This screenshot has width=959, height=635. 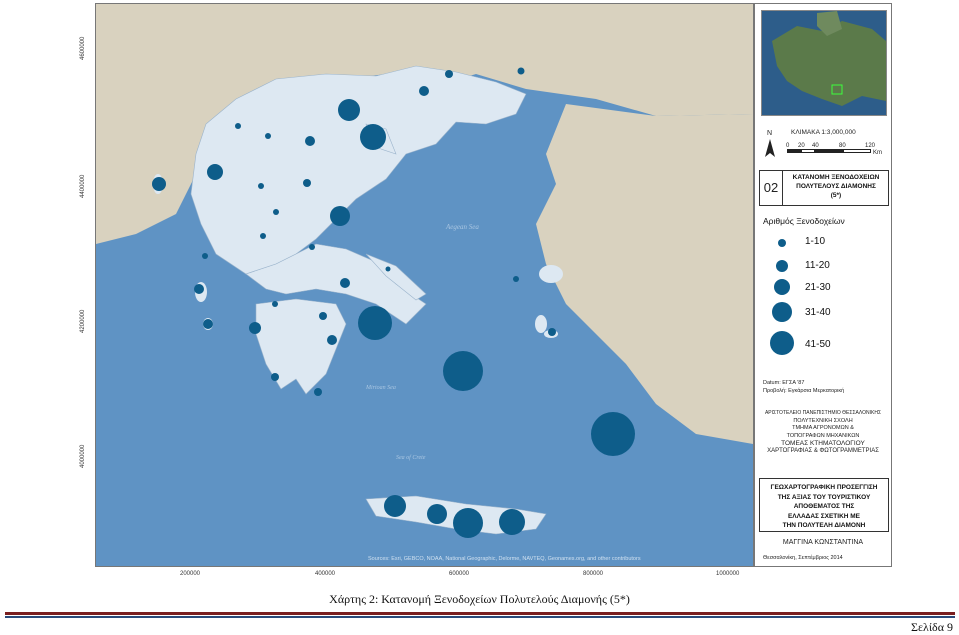 I want to click on page-number: Σελίδα 9, so click(x=931, y=627).